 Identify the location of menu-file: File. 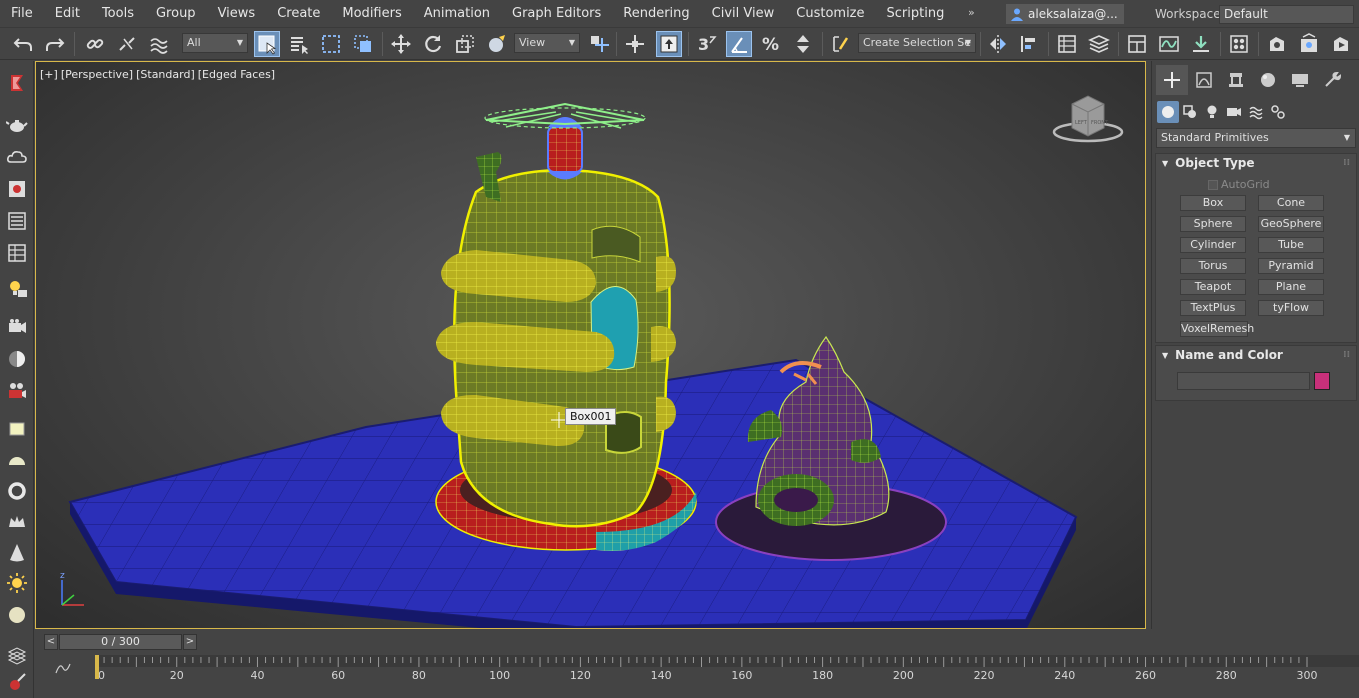
(22, 14).